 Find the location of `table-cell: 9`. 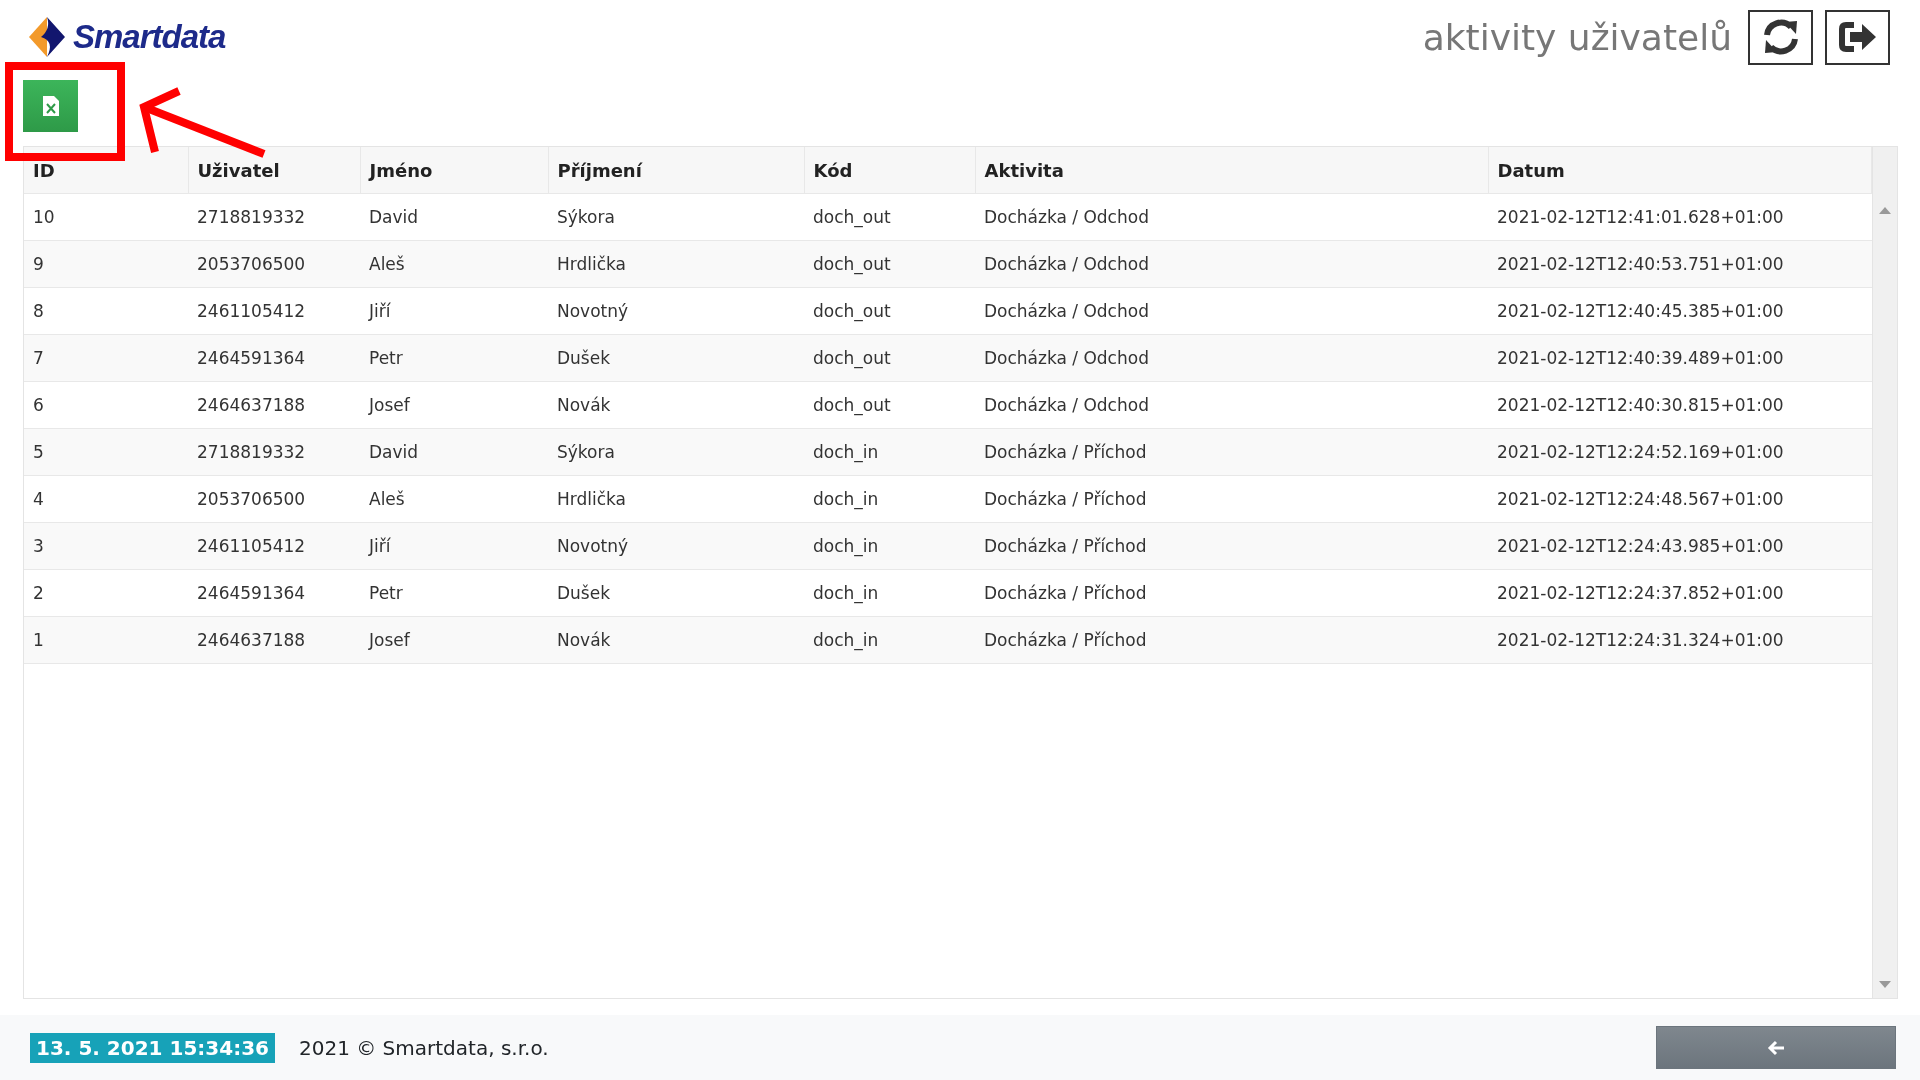

table-cell: 9 is located at coordinates (106, 264).